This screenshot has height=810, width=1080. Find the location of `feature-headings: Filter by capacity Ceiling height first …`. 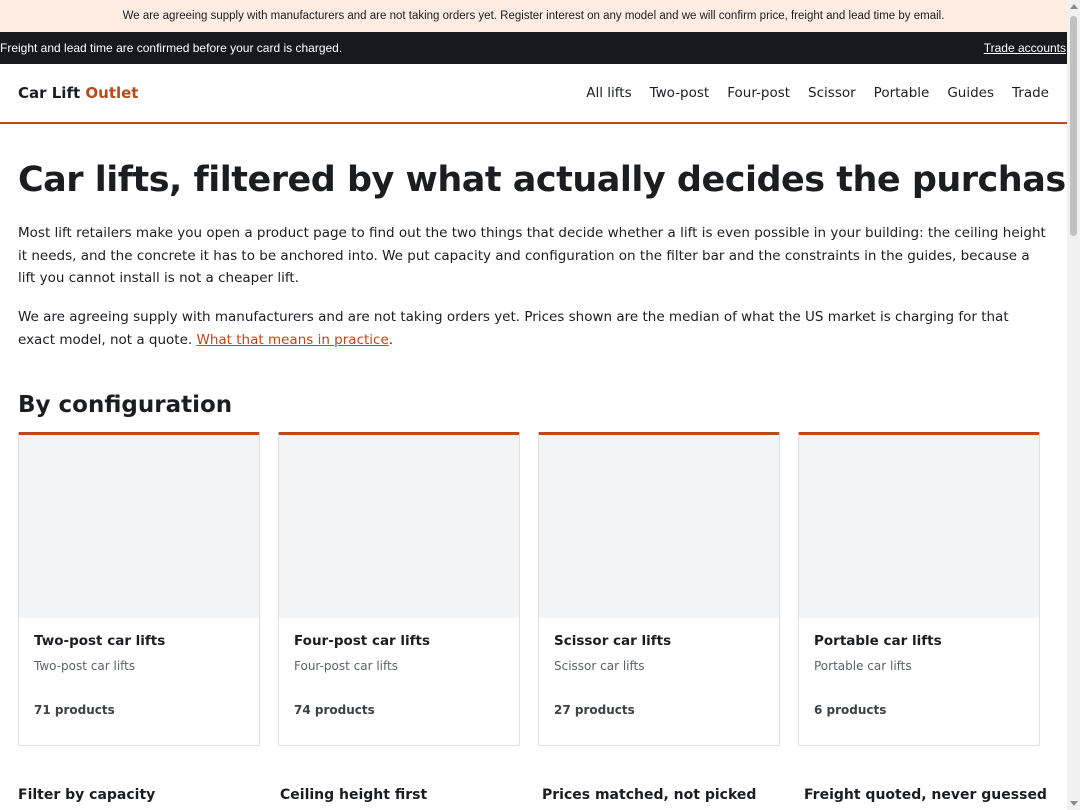

feature-headings: Filter by capacity Ceiling height first … is located at coordinates (533, 795).